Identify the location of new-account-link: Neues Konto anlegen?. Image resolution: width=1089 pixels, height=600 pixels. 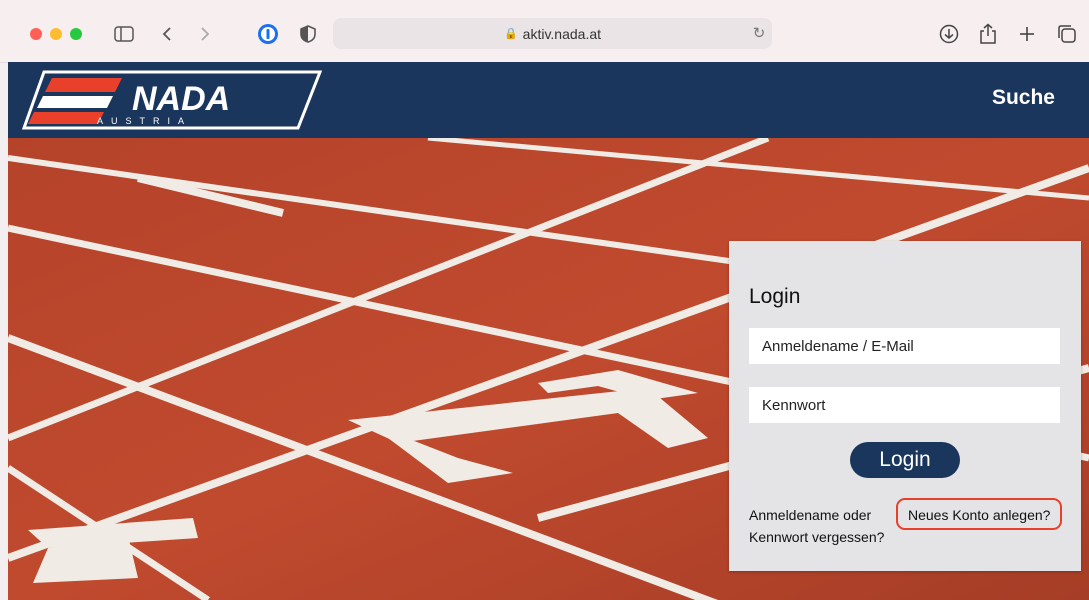
(979, 514).